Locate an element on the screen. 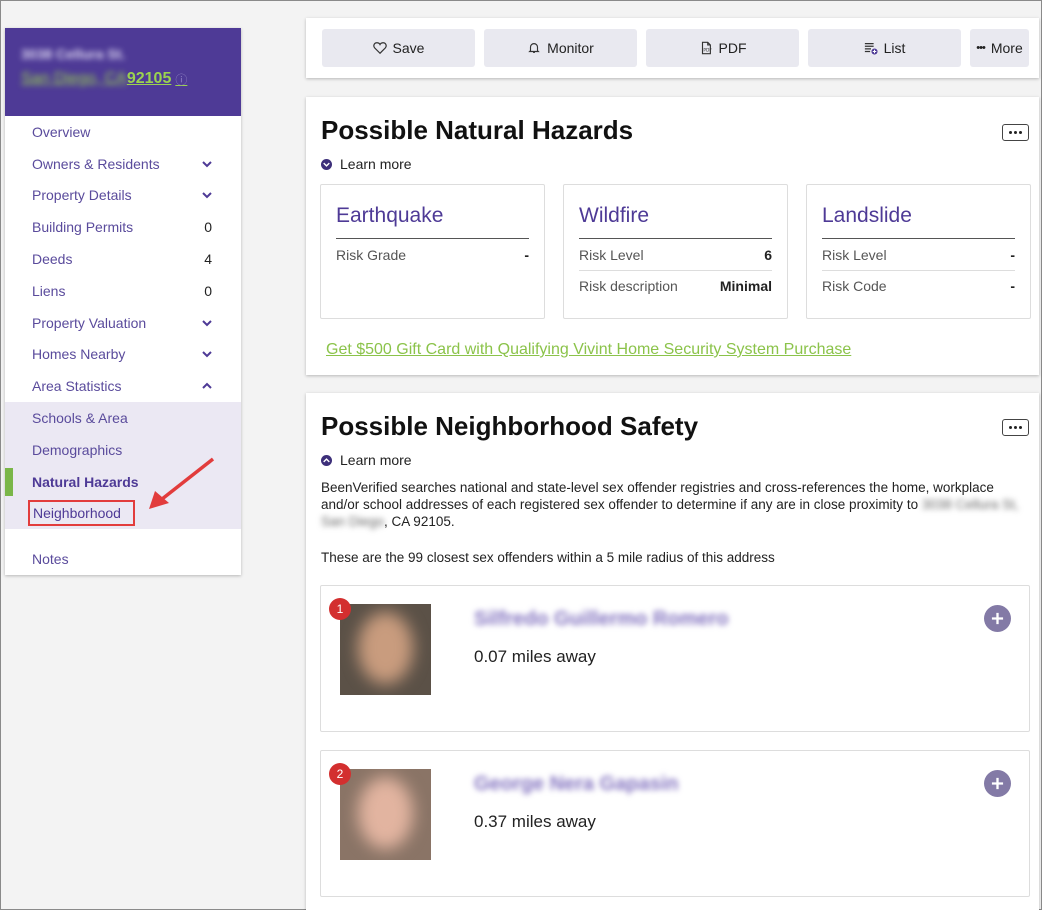  save-button: Save is located at coordinates (398, 48).